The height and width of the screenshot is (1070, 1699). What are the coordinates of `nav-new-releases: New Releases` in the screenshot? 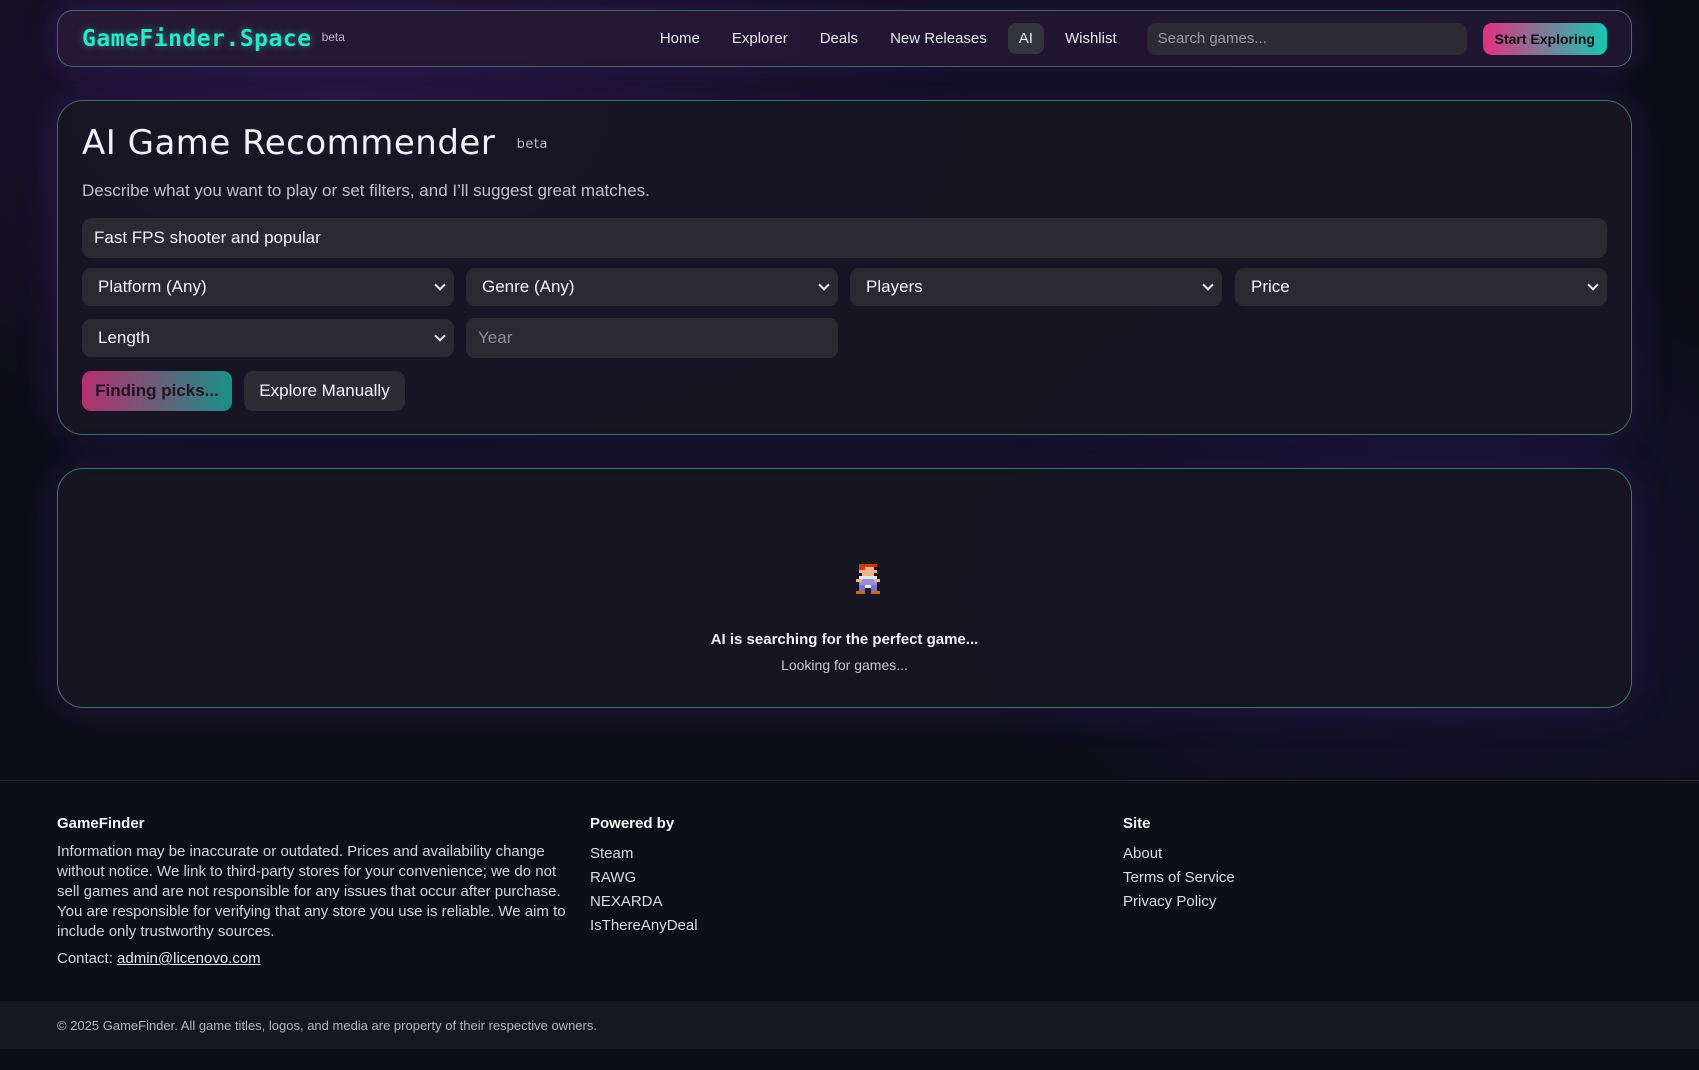 It's located at (938, 38).